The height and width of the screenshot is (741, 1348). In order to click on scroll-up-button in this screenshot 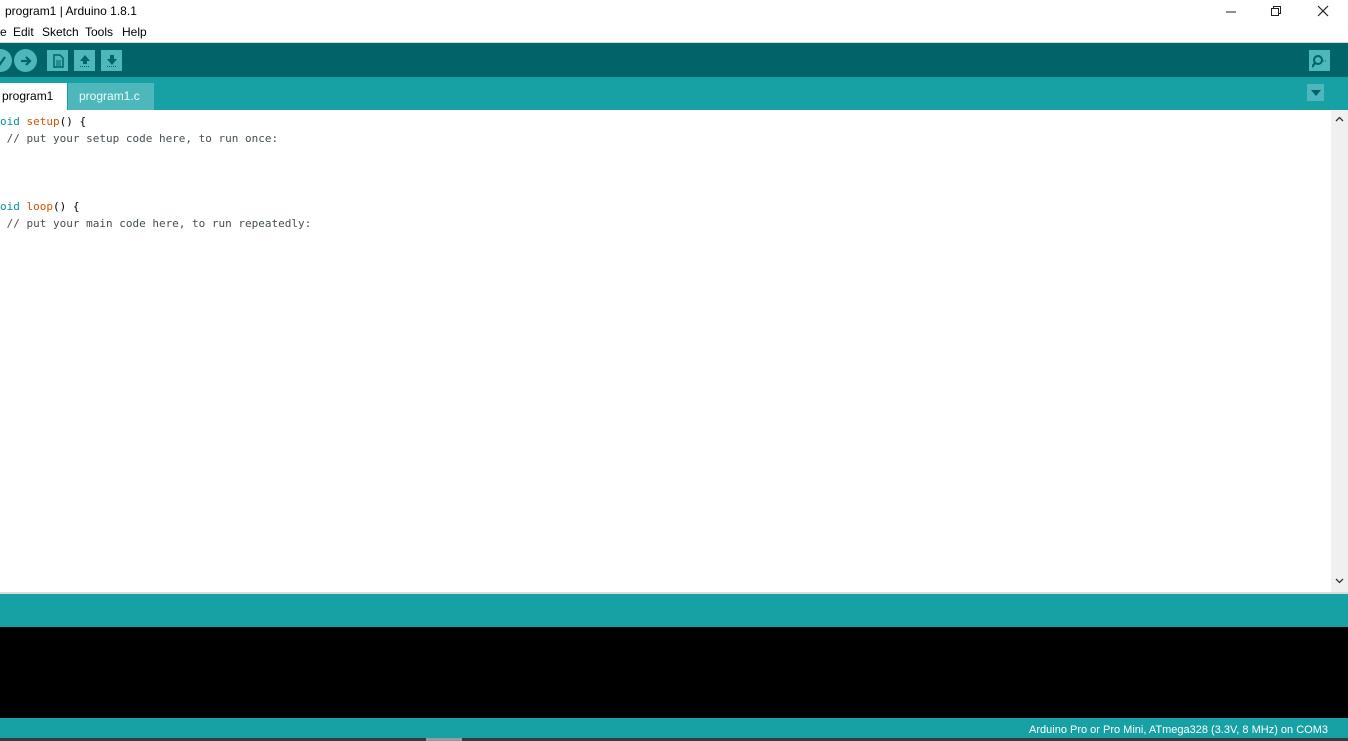, I will do `click(1339, 118)`.